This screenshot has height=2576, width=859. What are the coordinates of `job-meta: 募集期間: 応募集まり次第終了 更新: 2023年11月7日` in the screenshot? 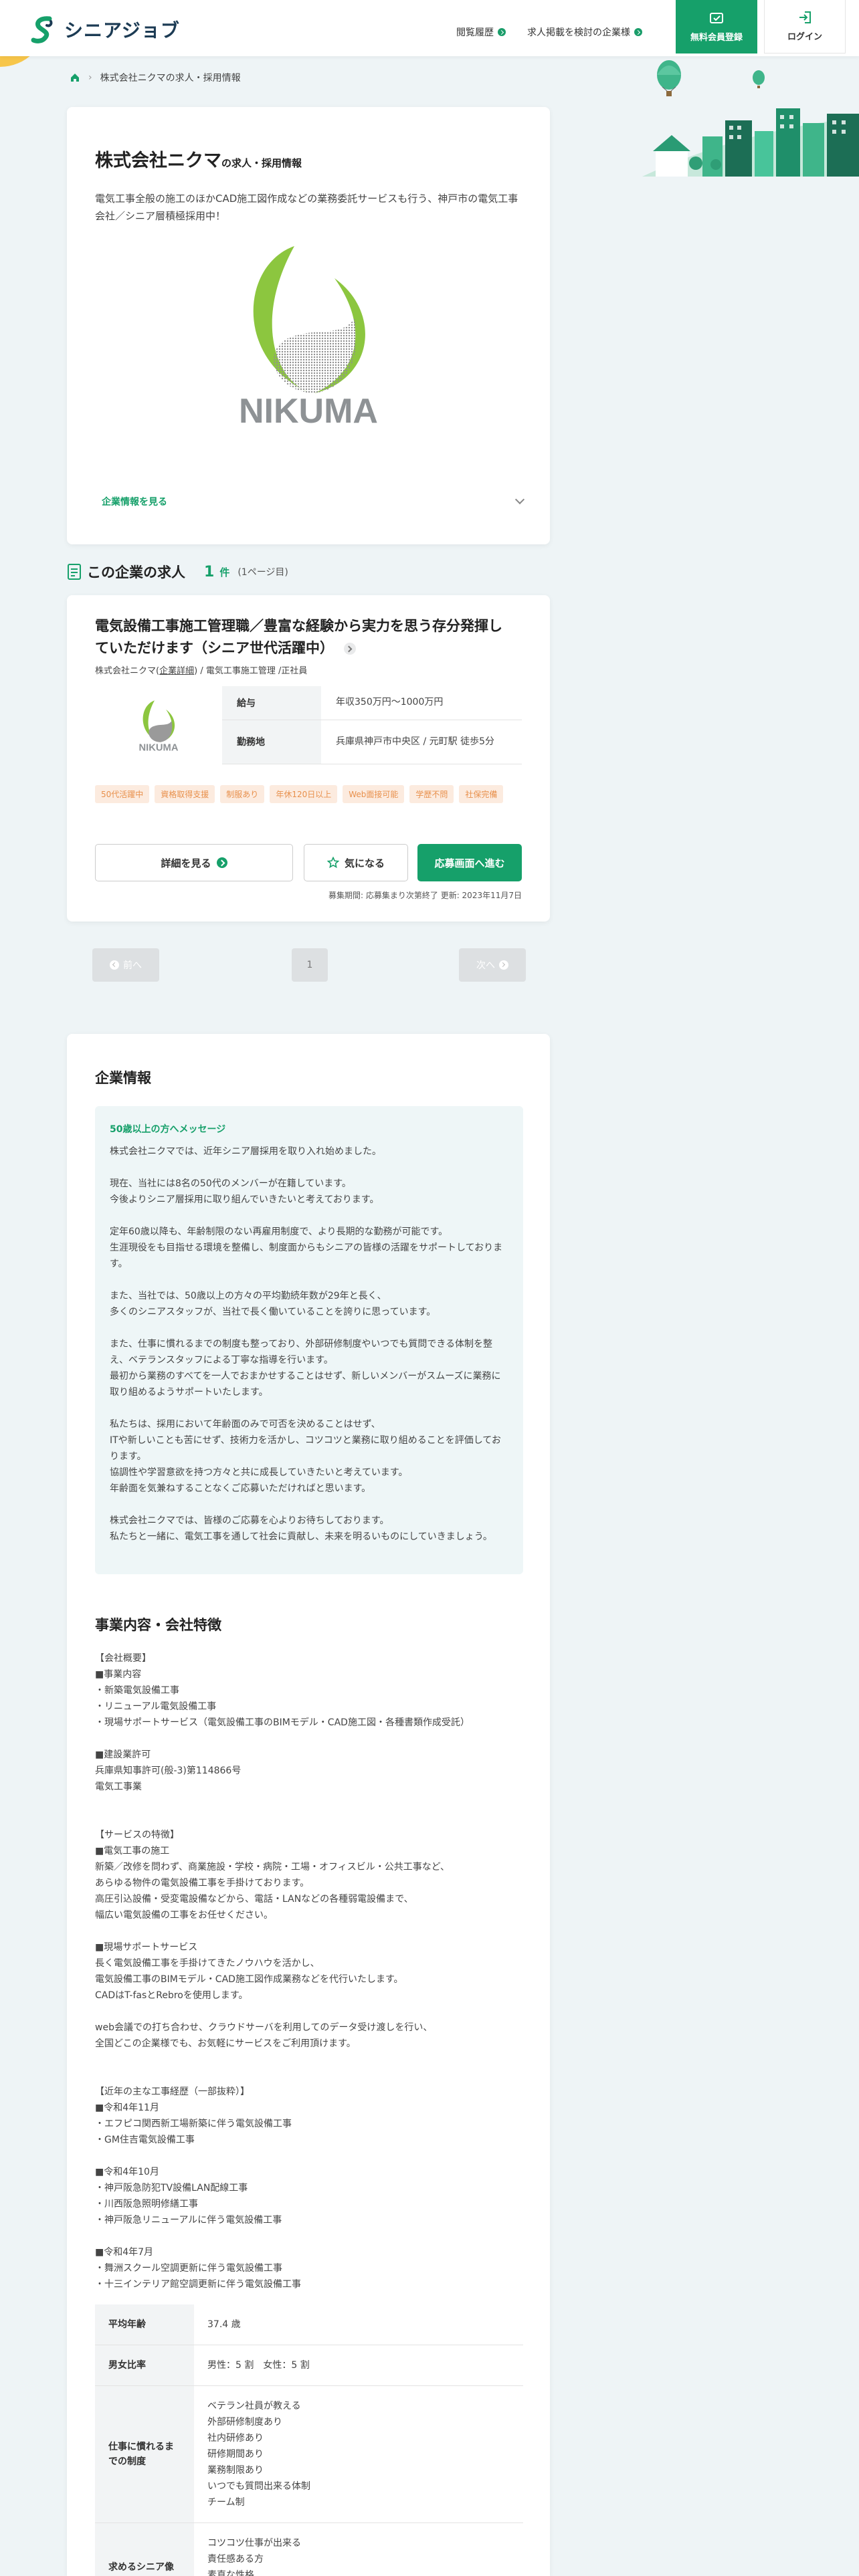 It's located at (425, 895).